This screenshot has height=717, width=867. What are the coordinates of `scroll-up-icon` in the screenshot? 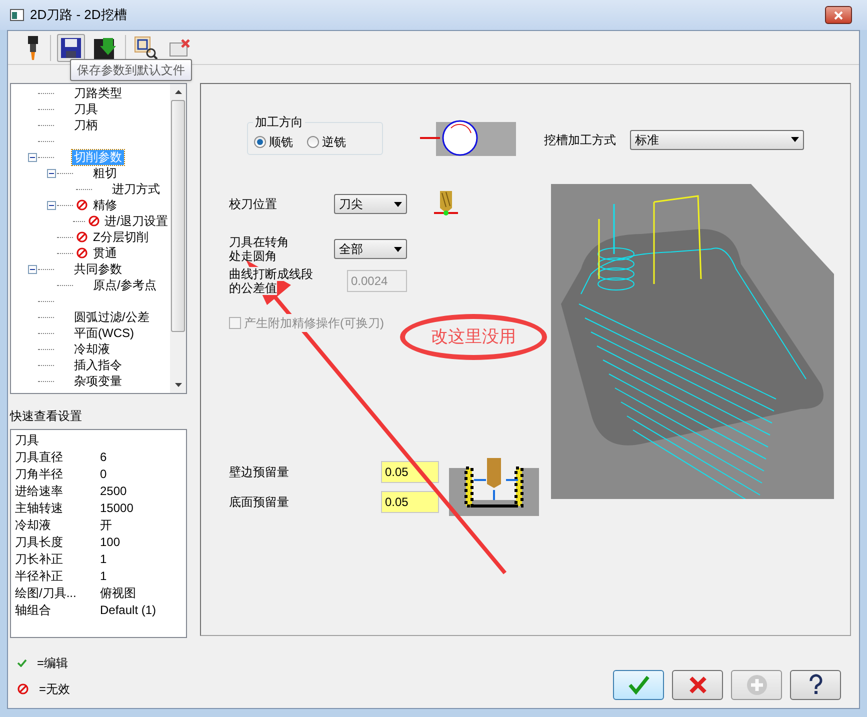 It's located at (178, 92).